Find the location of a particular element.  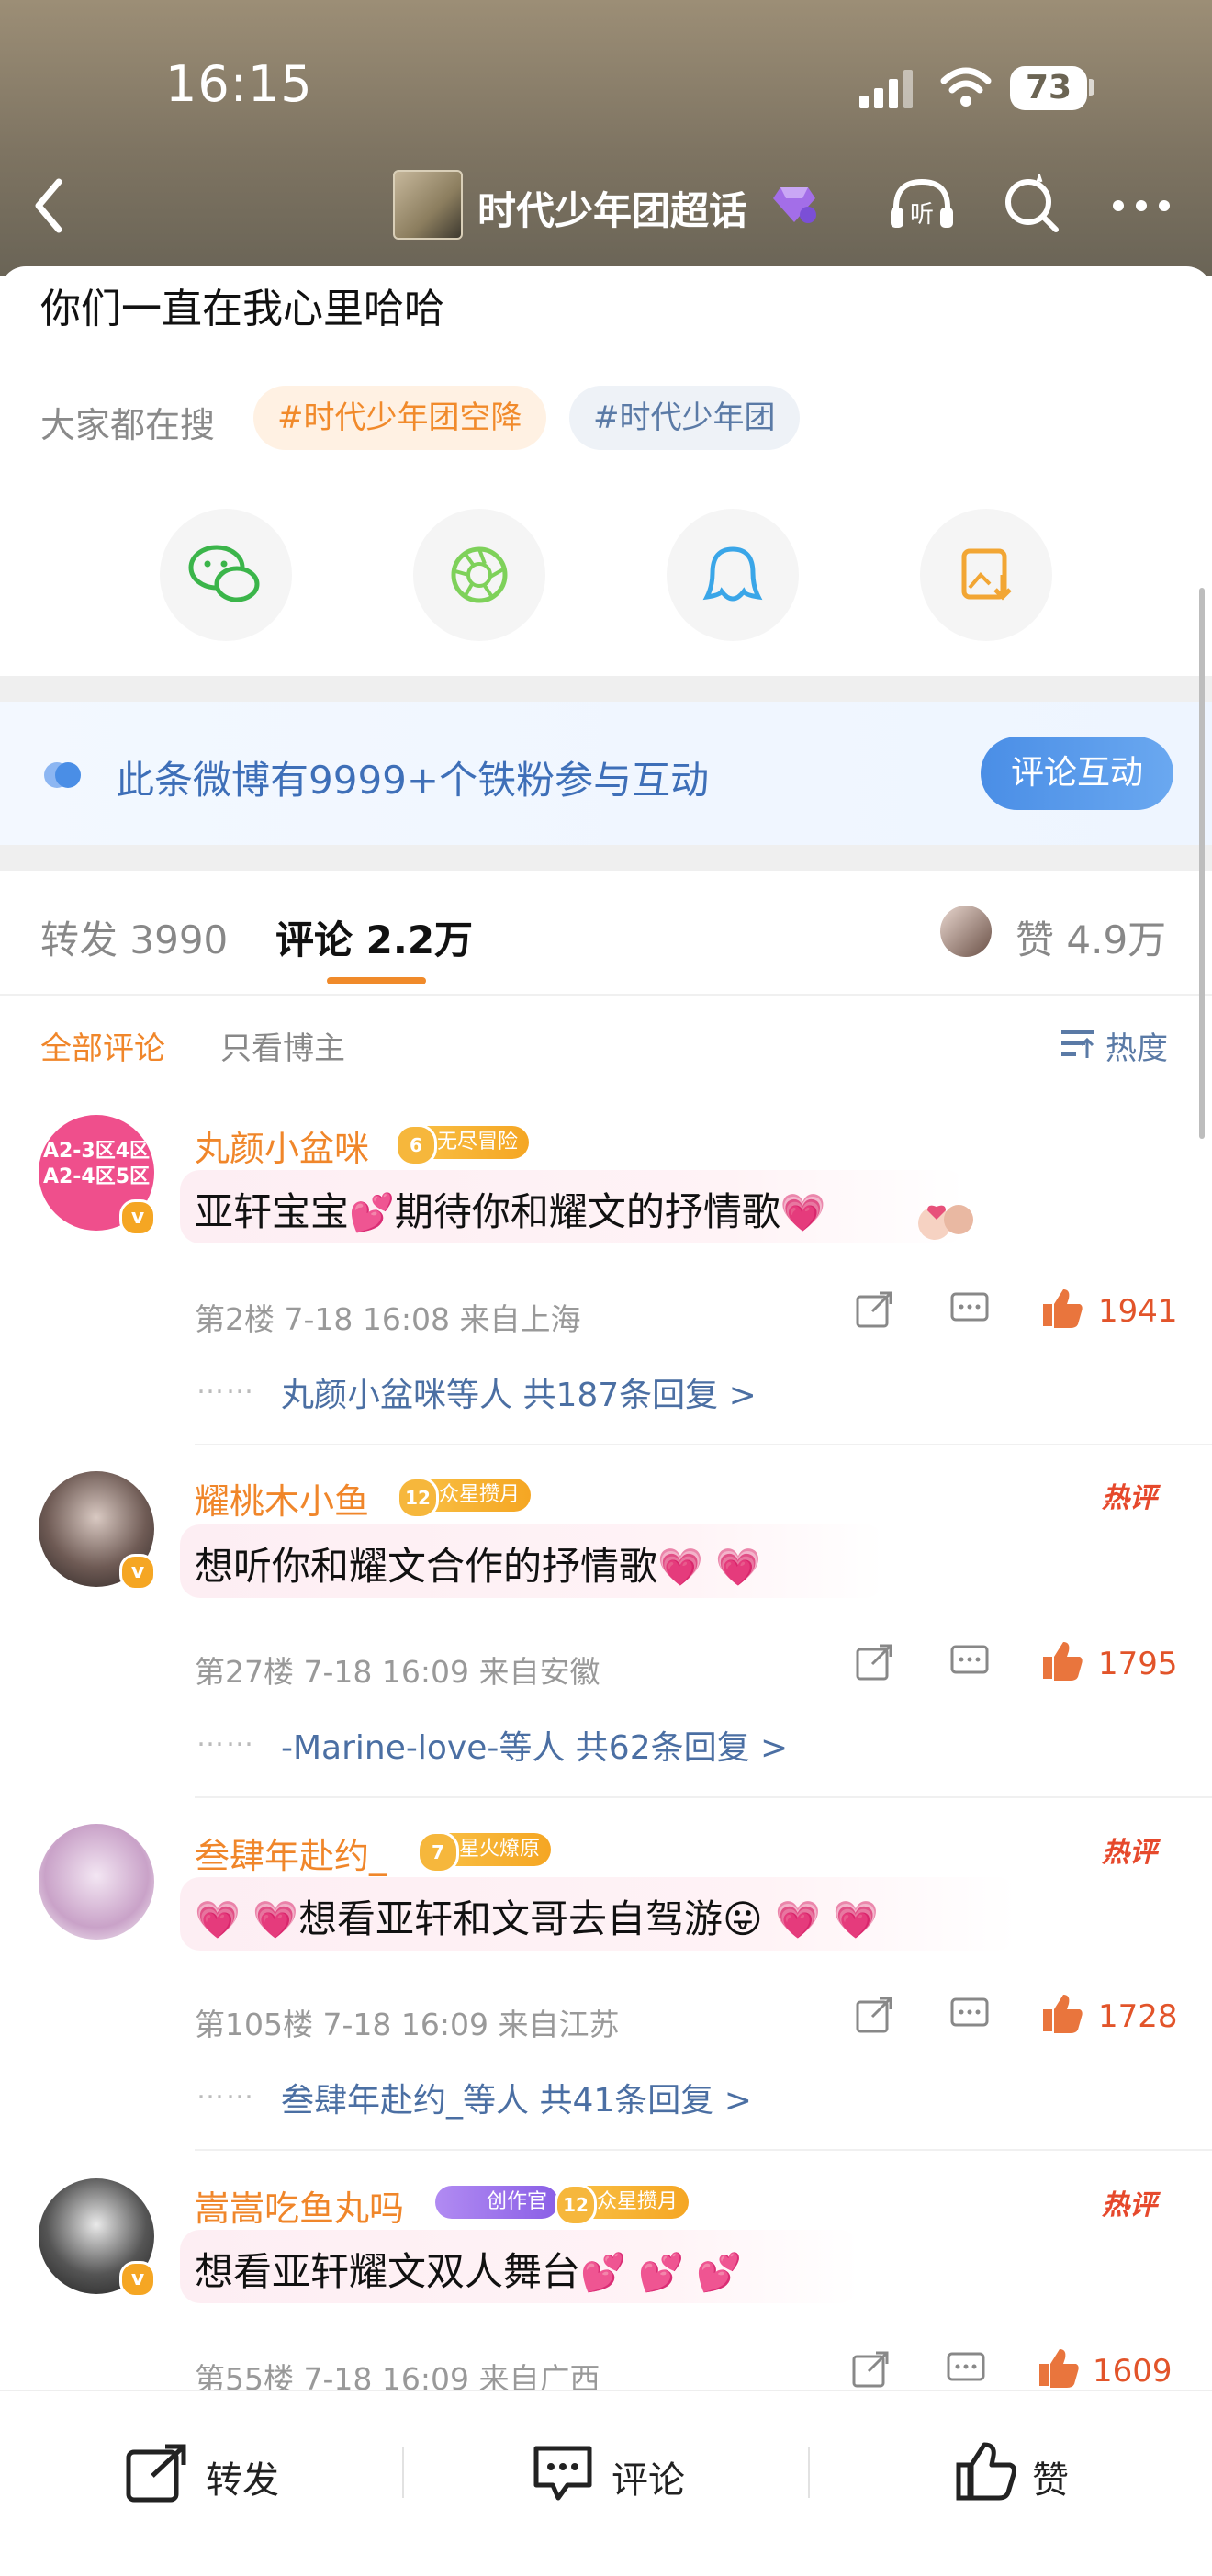

filter-all-comments: 全部评论 is located at coordinates (103, 1045).